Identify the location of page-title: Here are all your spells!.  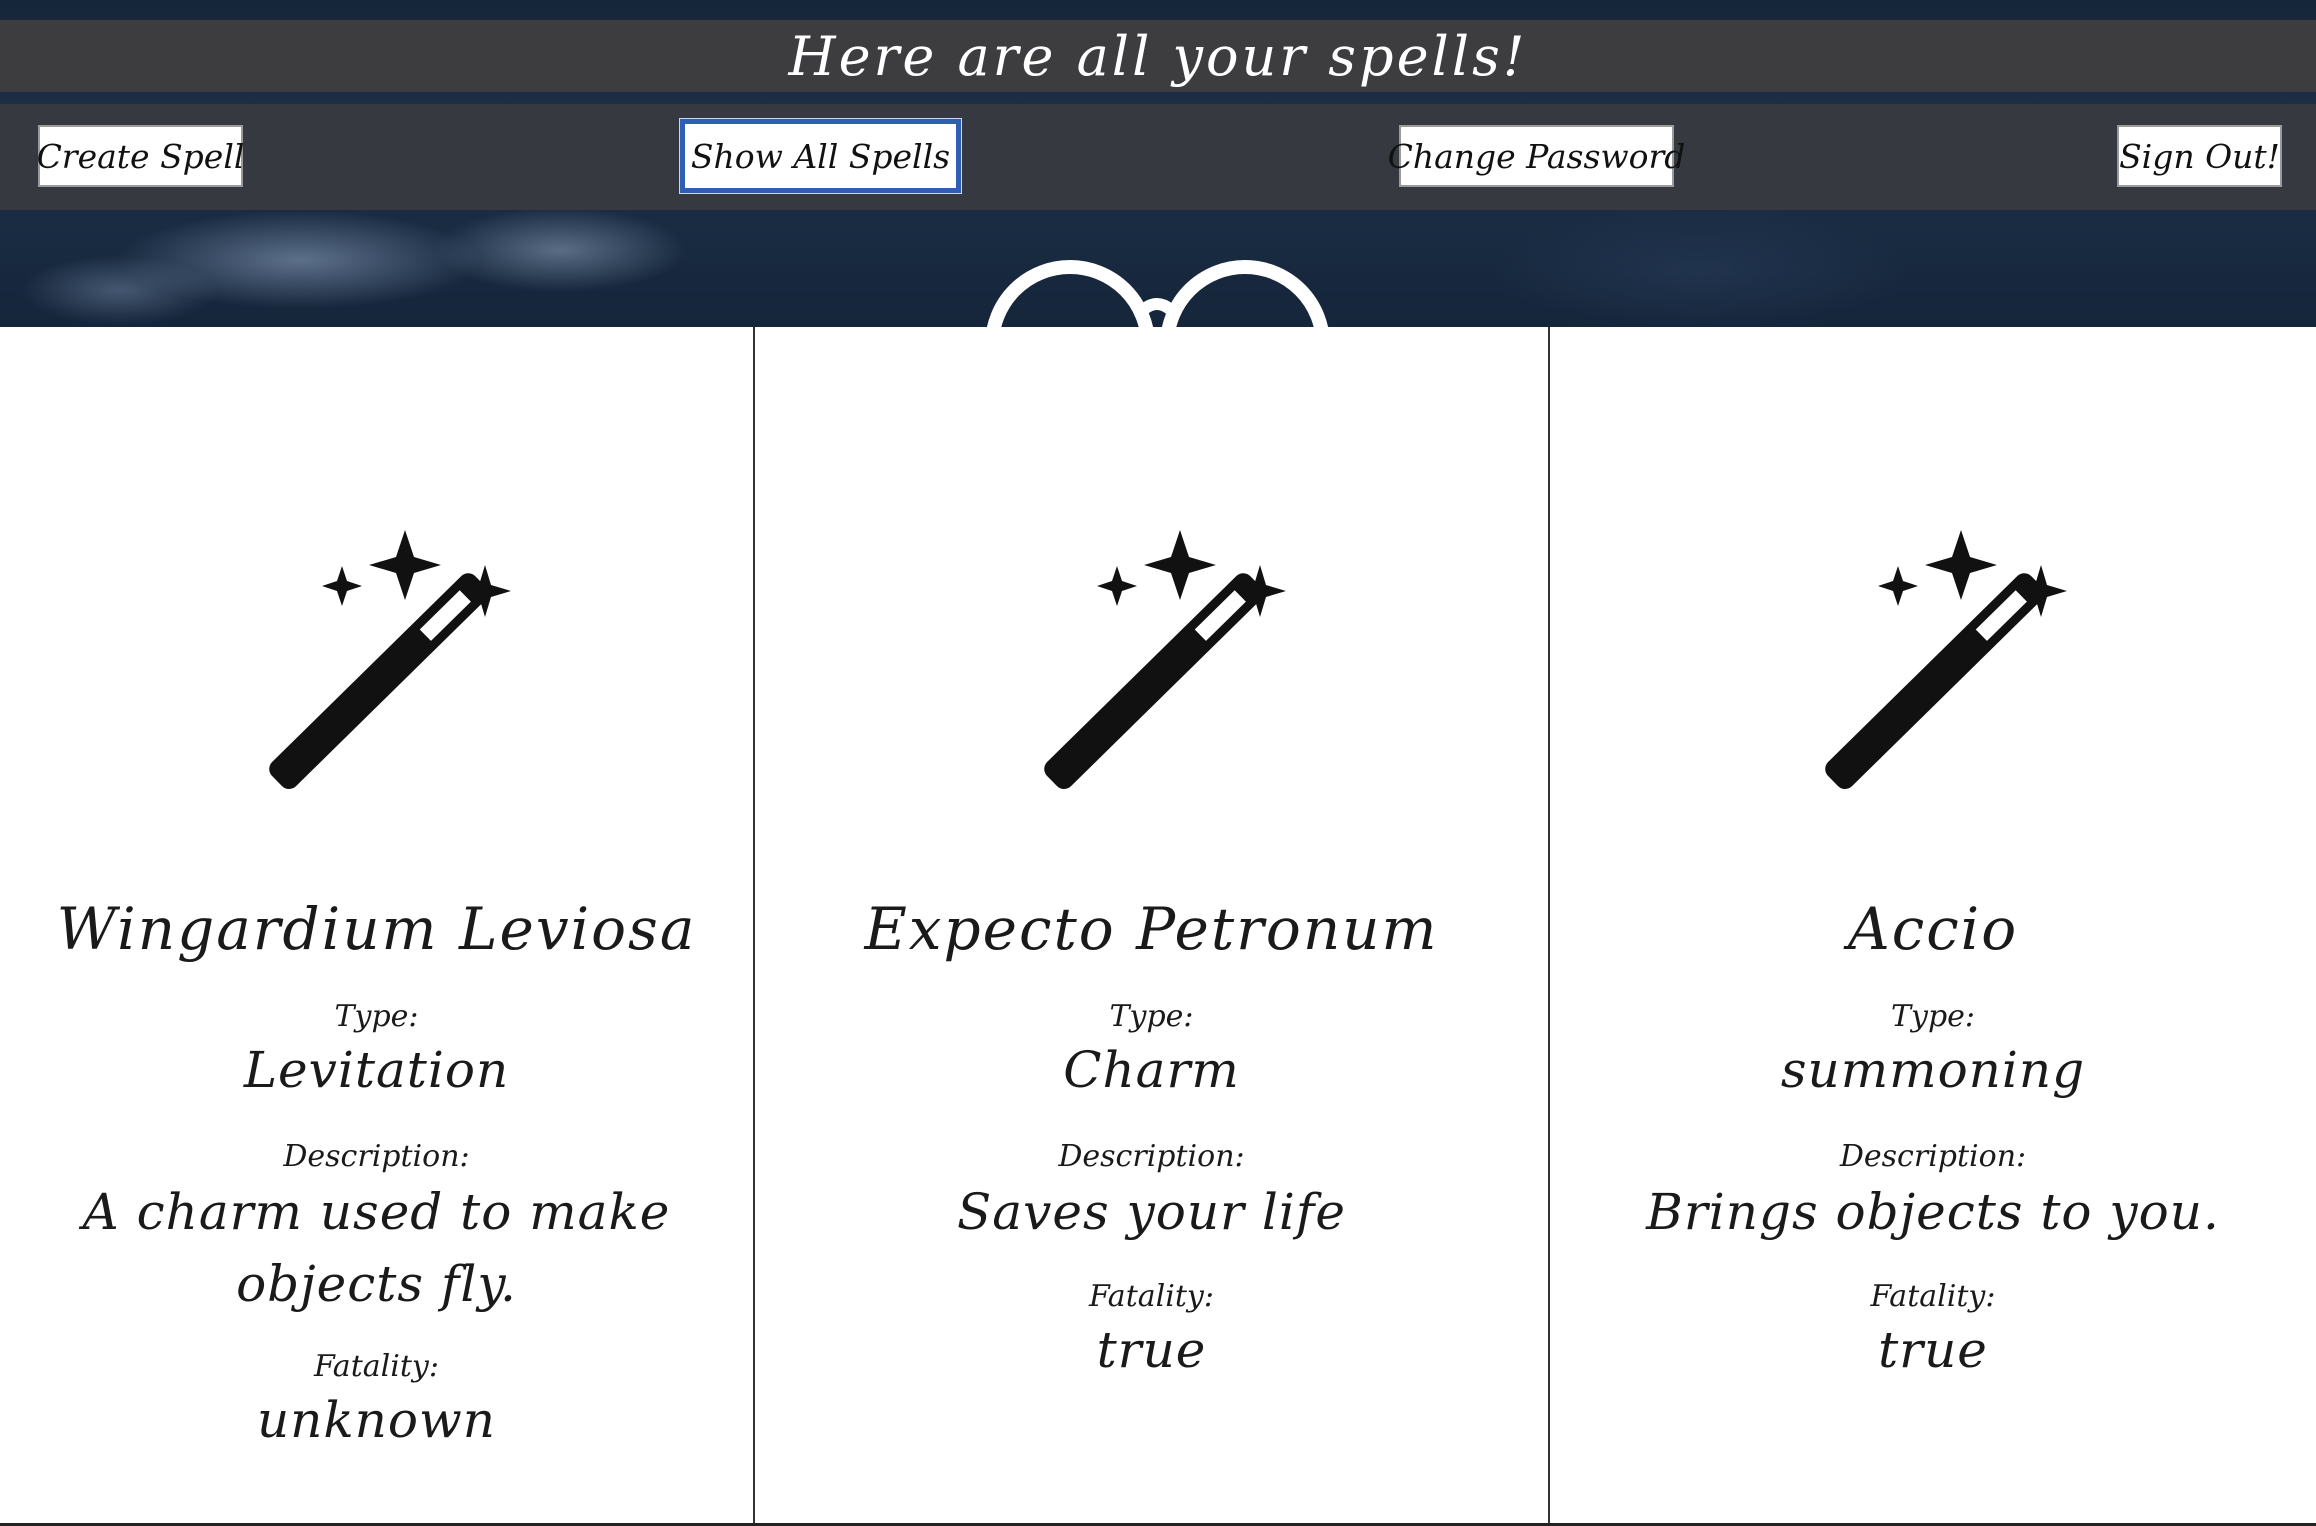
(1158, 56).